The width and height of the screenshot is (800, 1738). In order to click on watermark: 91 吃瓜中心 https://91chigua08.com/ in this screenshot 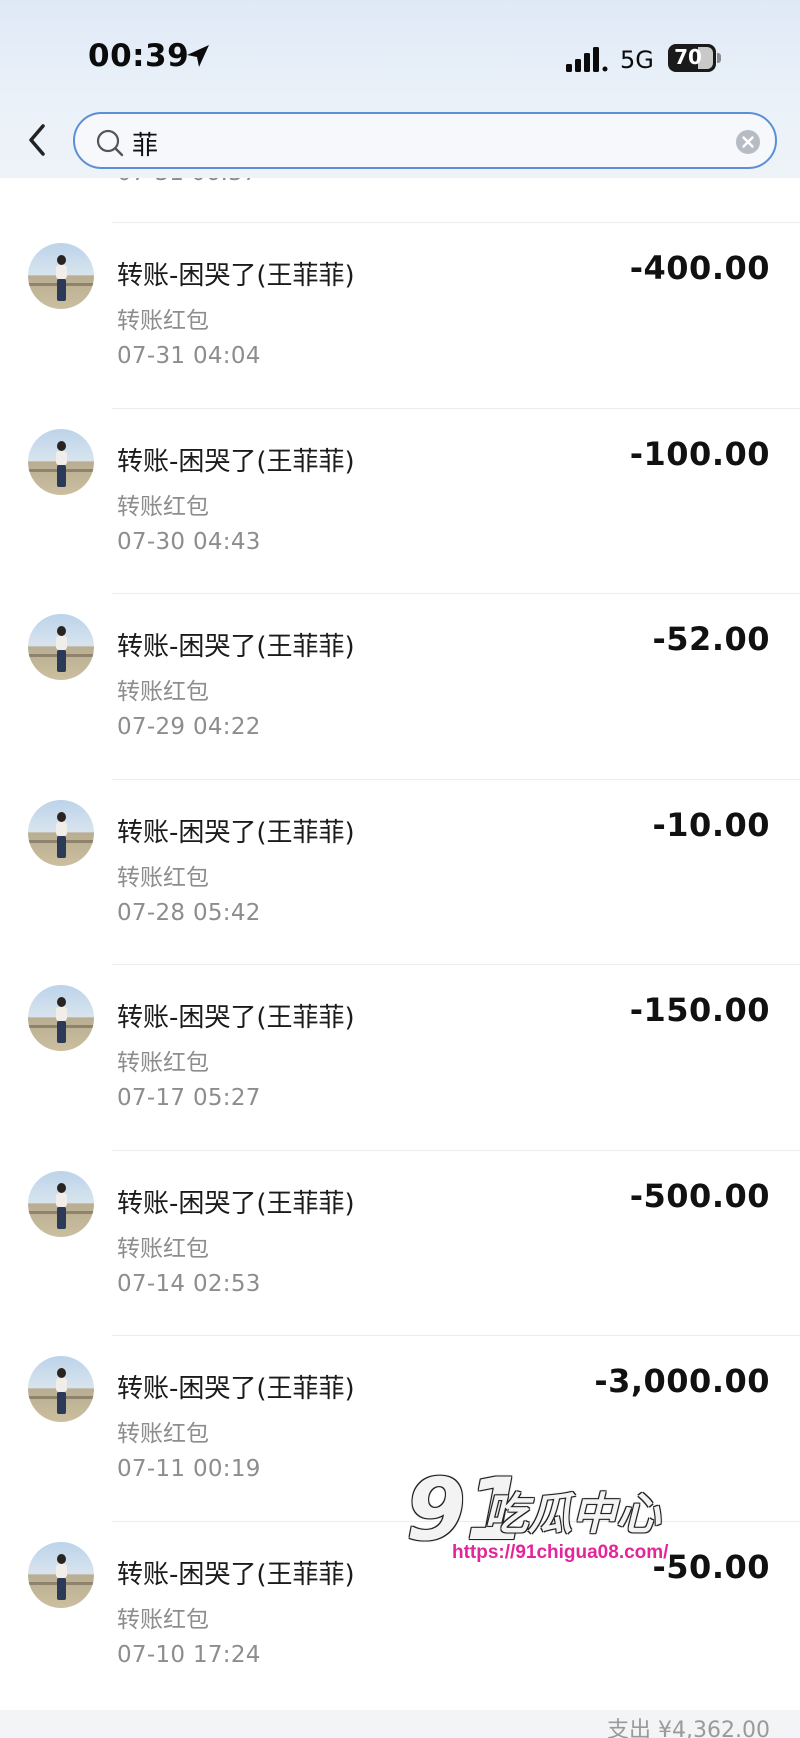, I will do `click(546, 1516)`.